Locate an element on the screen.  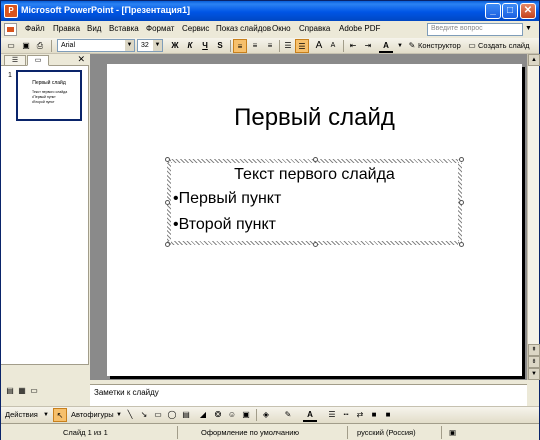
maximize-button: □ is located at coordinates (510, 11).